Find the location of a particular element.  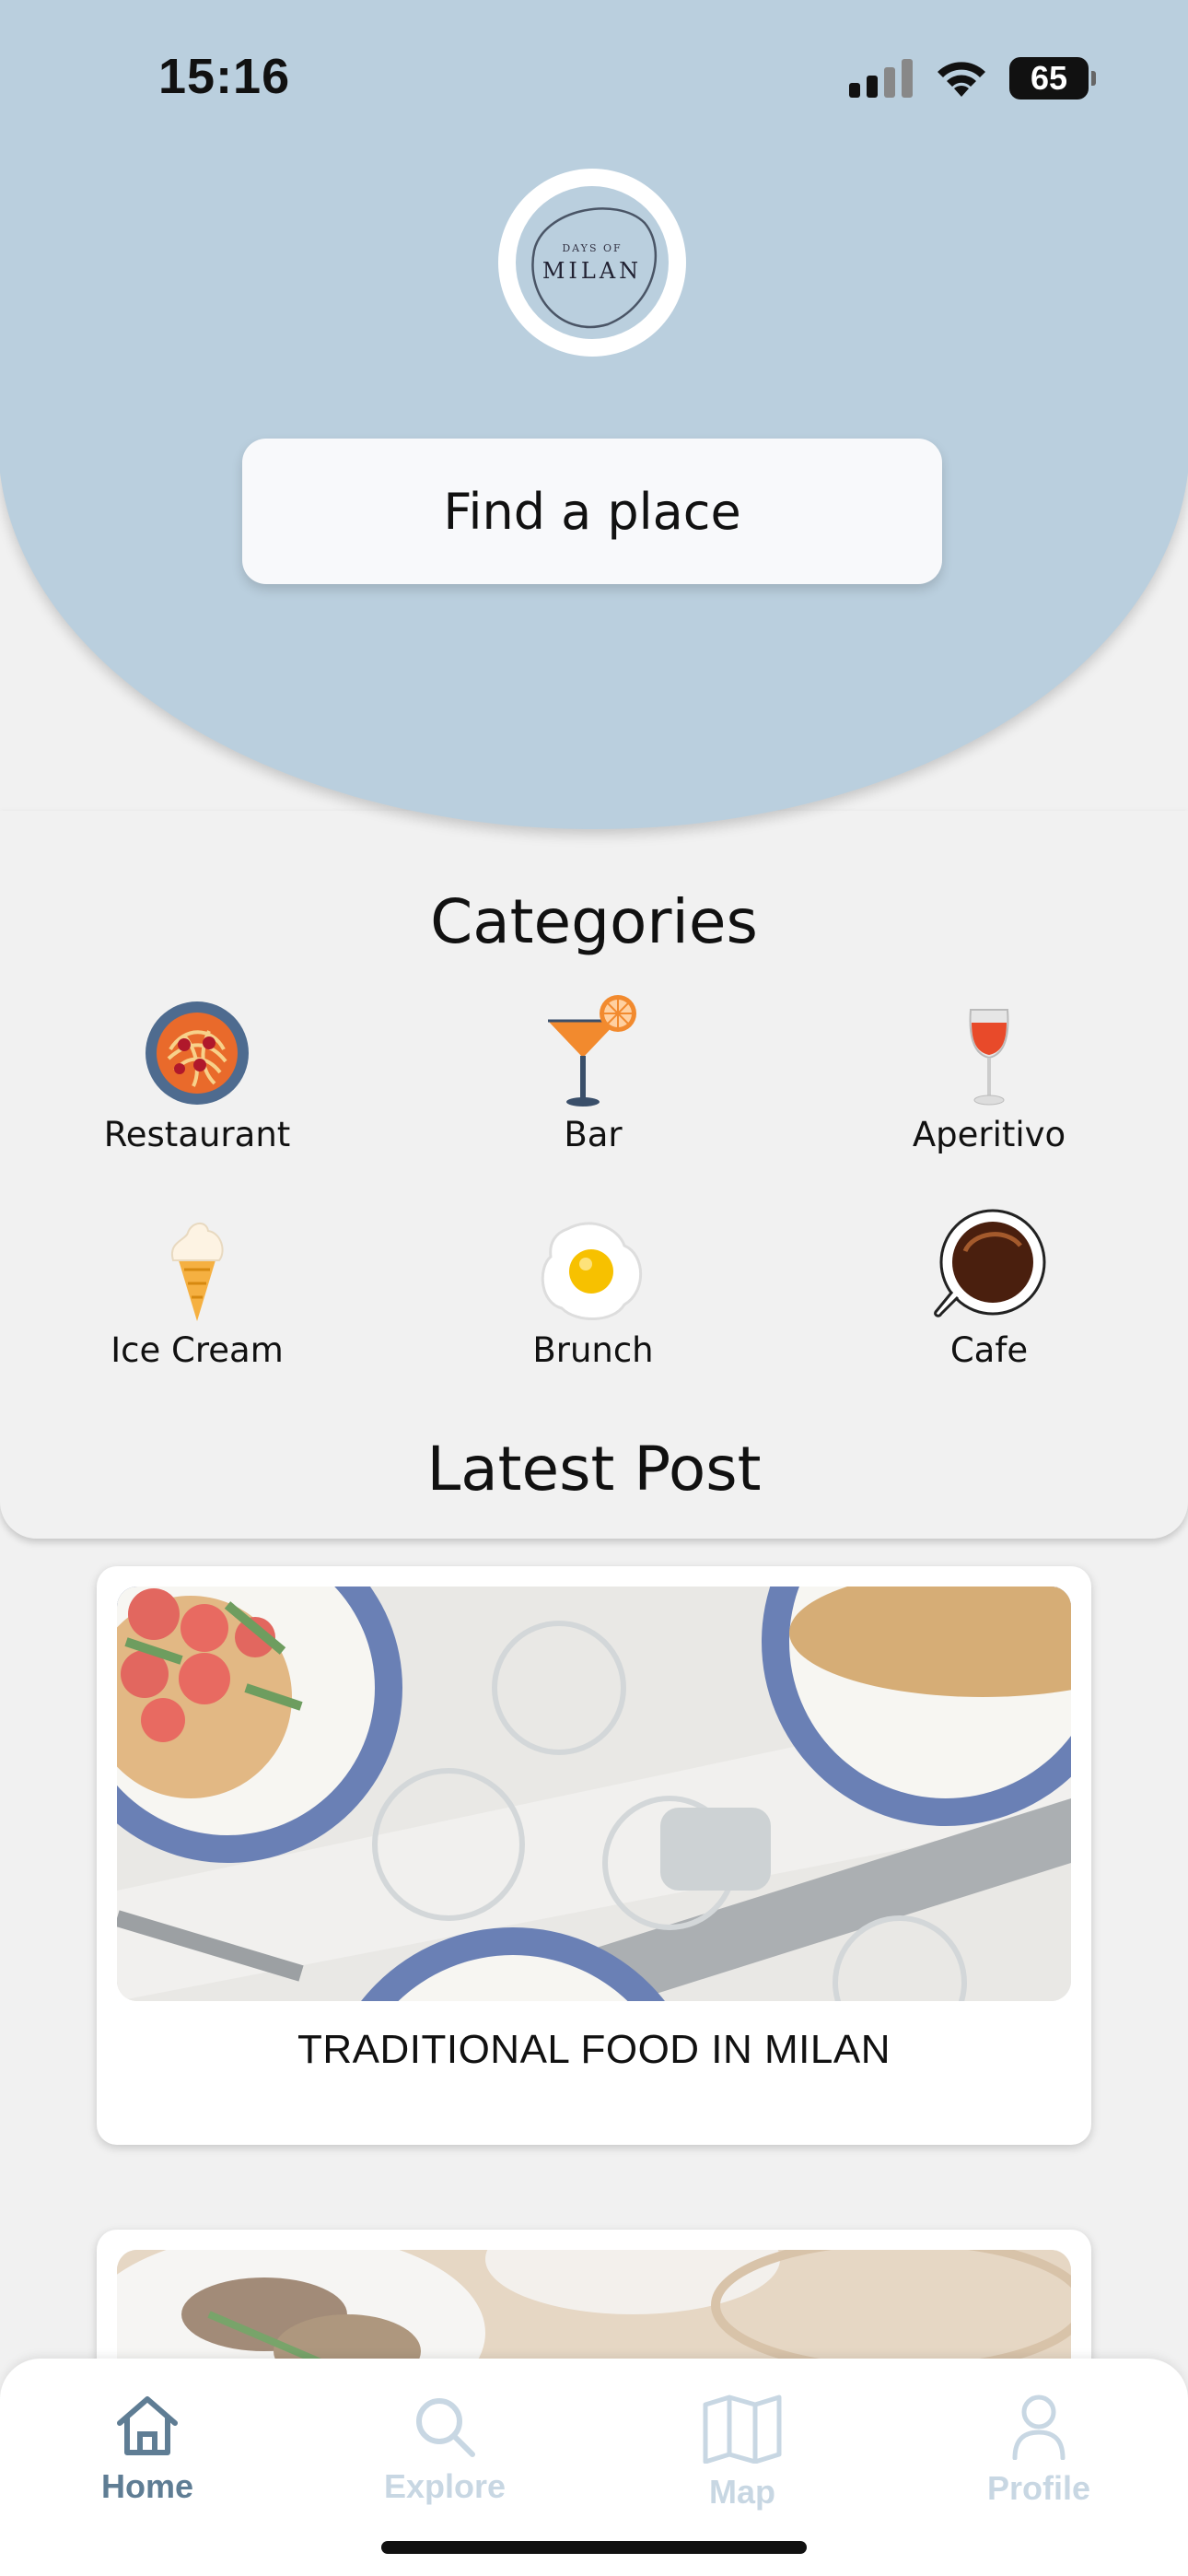

wifi-icon is located at coordinates (961, 79).